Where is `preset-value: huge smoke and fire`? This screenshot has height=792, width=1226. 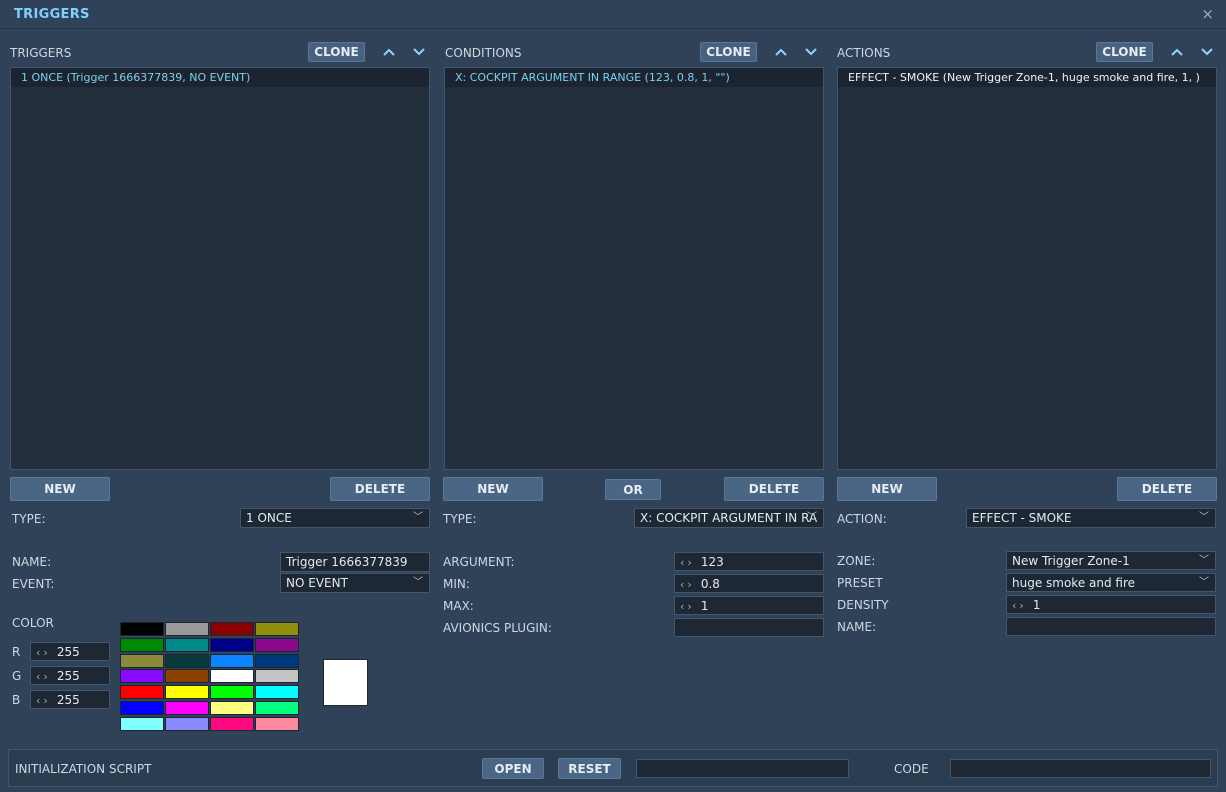 preset-value: huge smoke and fire is located at coordinates (1074, 583).